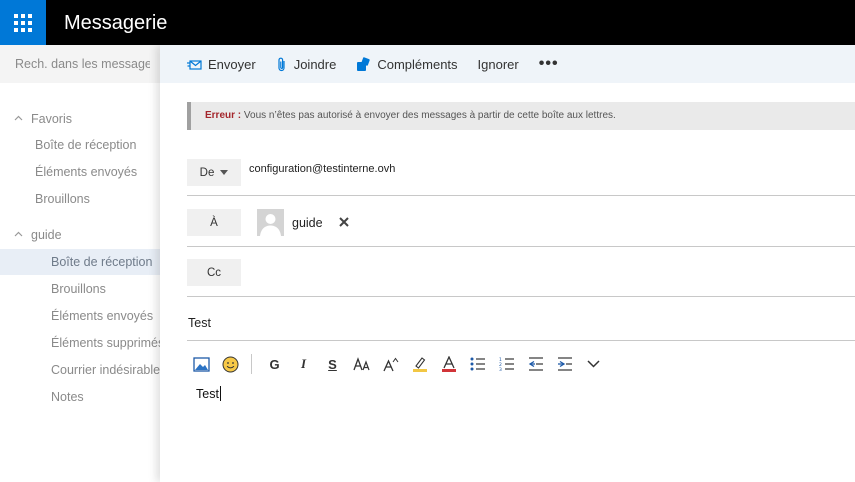 The height and width of the screenshot is (482, 855). What do you see at coordinates (417, 64) in the screenshot?
I see `addins-label: Compléments` at bounding box center [417, 64].